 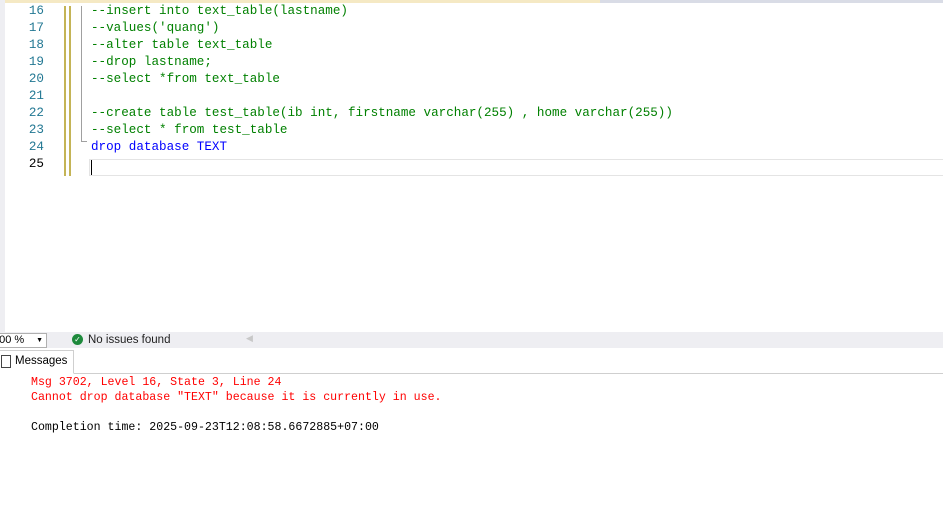 I want to click on code-line: 24 drop database TEXT, so click(x=474, y=147).